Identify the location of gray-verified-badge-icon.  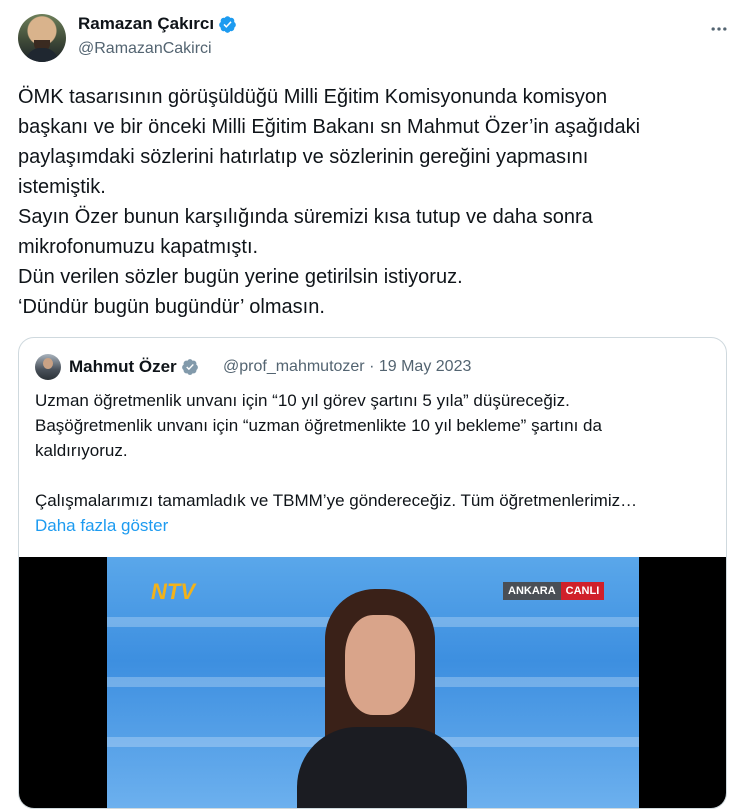
(189, 367).